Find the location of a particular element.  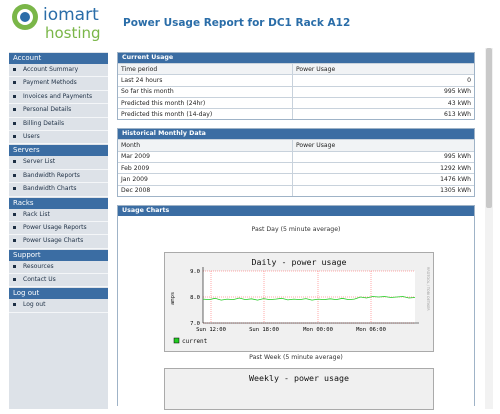

sidebar-item-rack-list: Rack List is located at coordinates (58, 215).